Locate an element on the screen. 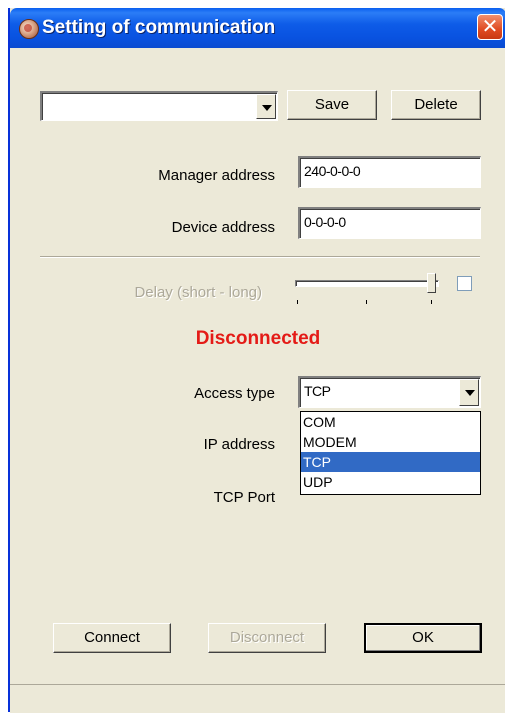  delay-checkbox is located at coordinates (464, 283).